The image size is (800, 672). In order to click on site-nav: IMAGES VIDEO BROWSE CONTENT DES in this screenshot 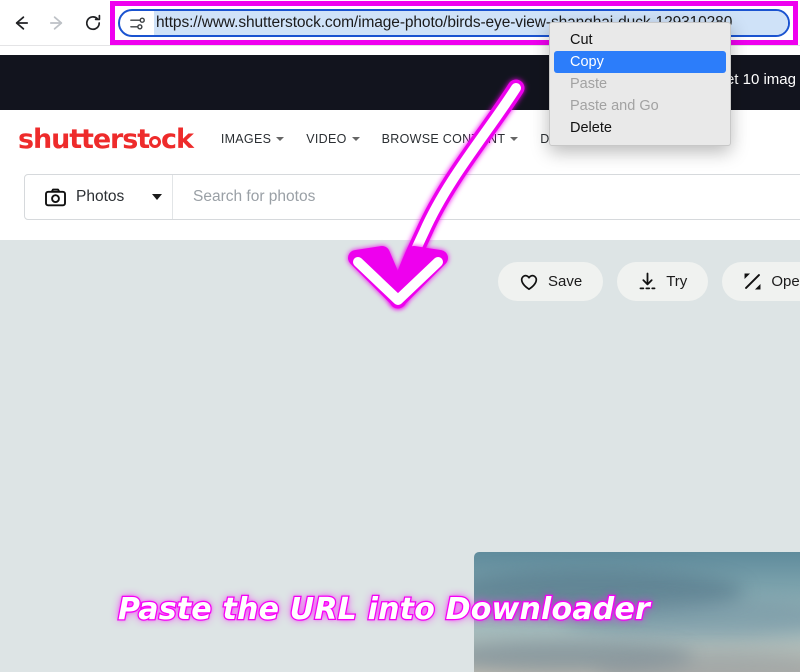, I will do `click(394, 139)`.